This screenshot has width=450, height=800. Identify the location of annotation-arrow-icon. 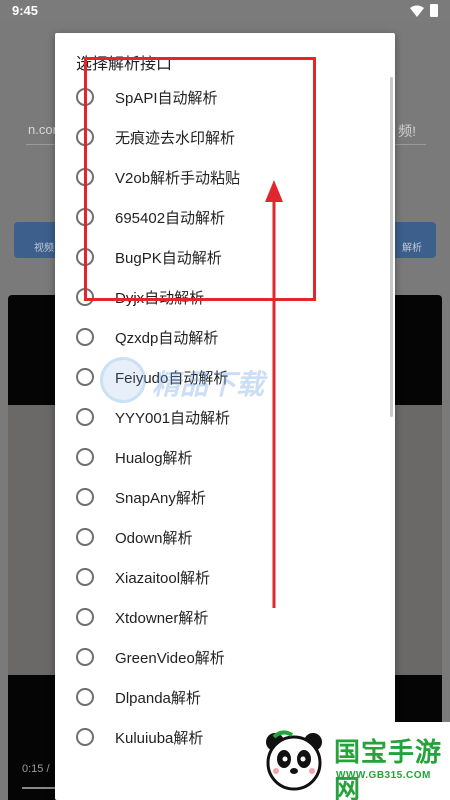
(274, 394).